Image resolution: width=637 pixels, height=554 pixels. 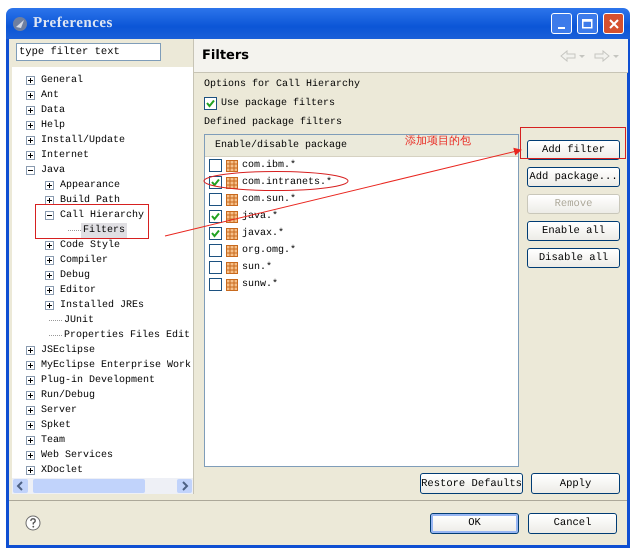 What do you see at coordinates (75, 275) in the screenshot?
I see `tree-item: Debug` at bounding box center [75, 275].